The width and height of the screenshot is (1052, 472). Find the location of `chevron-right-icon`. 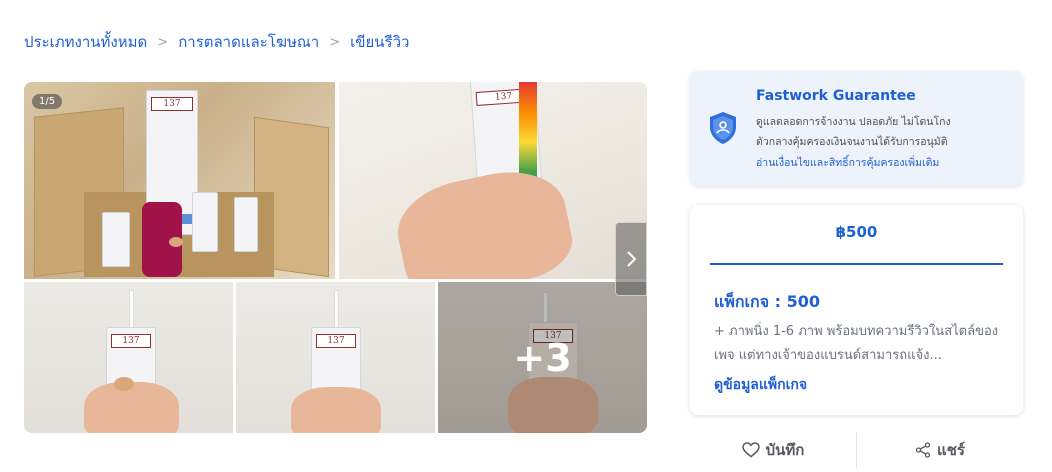

chevron-right-icon is located at coordinates (632, 259).